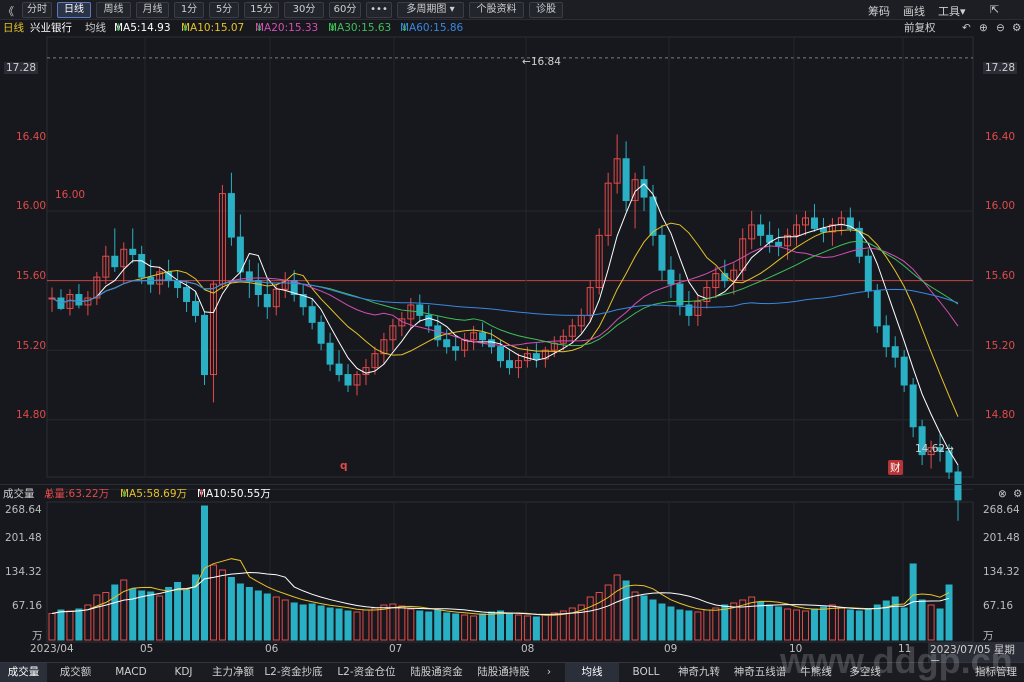 The image size is (1024, 682). Describe the element at coordinates (131, 672) in the screenshot. I see `indicator-tab-2: MACD` at that location.